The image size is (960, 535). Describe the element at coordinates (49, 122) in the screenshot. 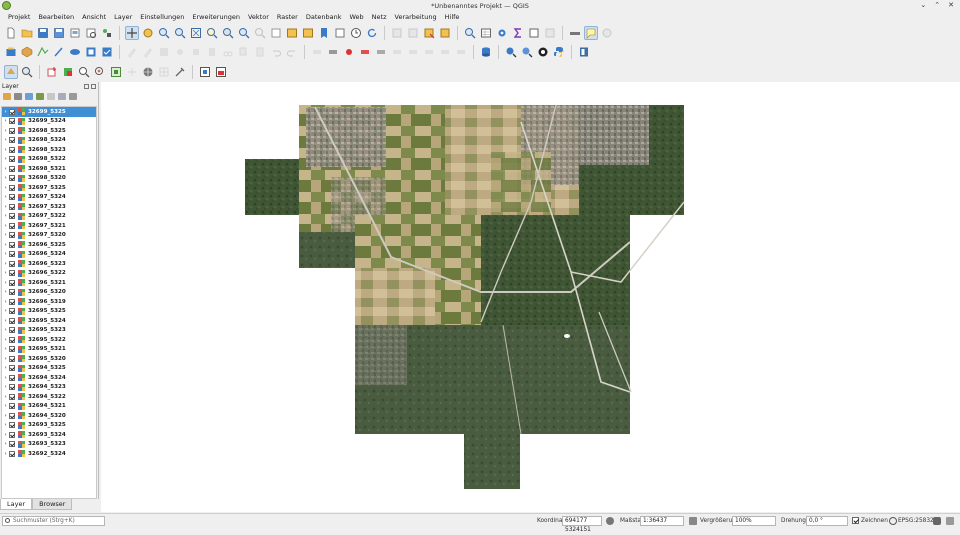

I see `layer-row: › 32699_5324` at that location.